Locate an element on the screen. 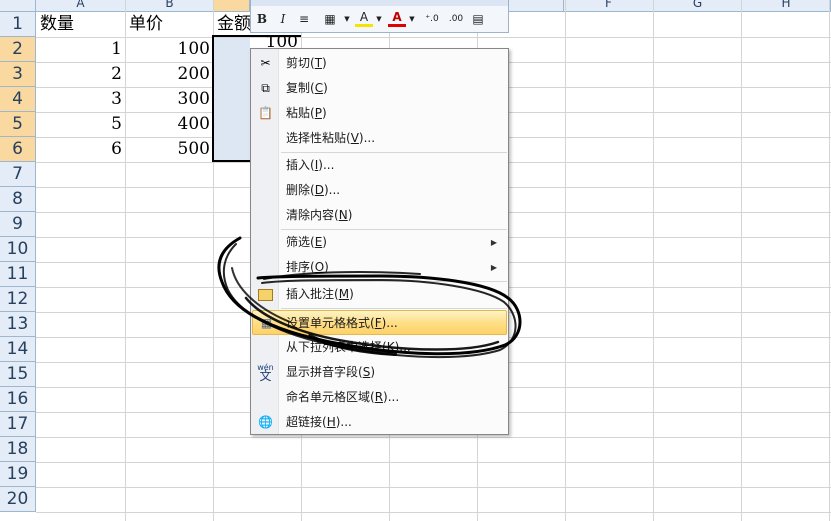 The width and height of the screenshot is (831, 521). increase-decimal-button: ⁺.0 is located at coordinates (432, 19).